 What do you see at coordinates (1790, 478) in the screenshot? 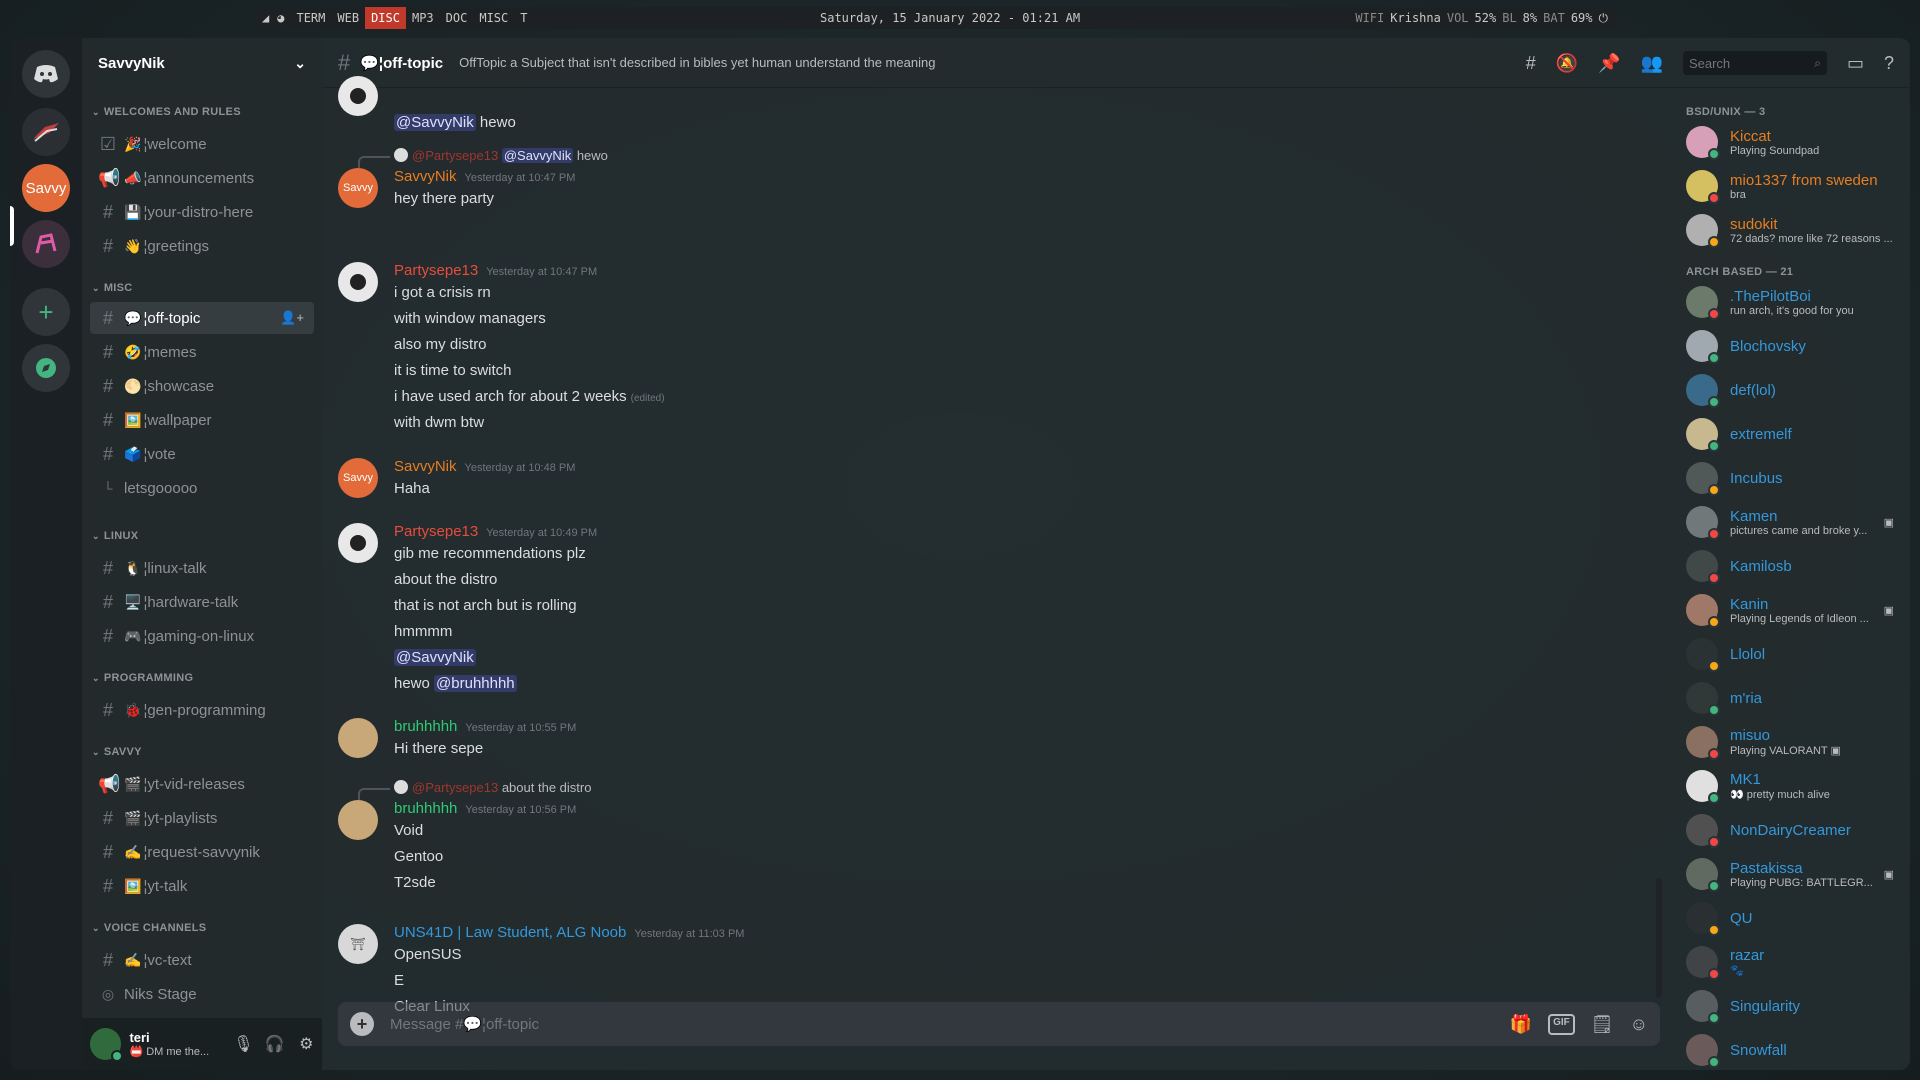
I see `member-item: Incubus` at bounding box center [1790, 478].